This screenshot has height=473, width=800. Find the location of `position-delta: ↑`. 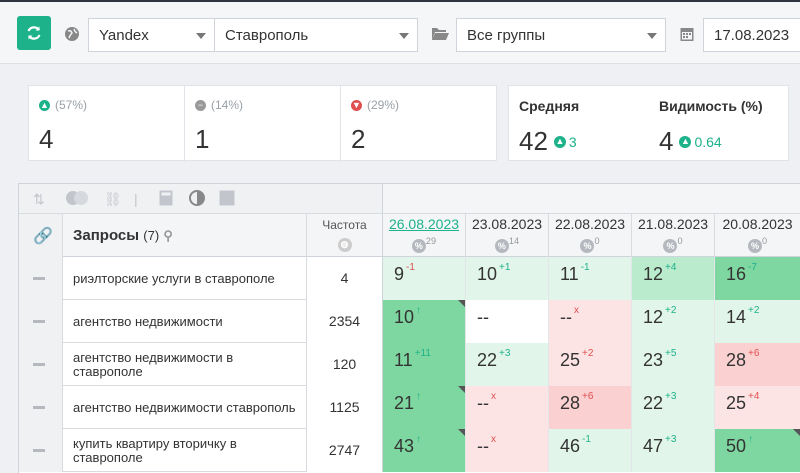

position-delta: ↑ is located at coordinates (751, 439).